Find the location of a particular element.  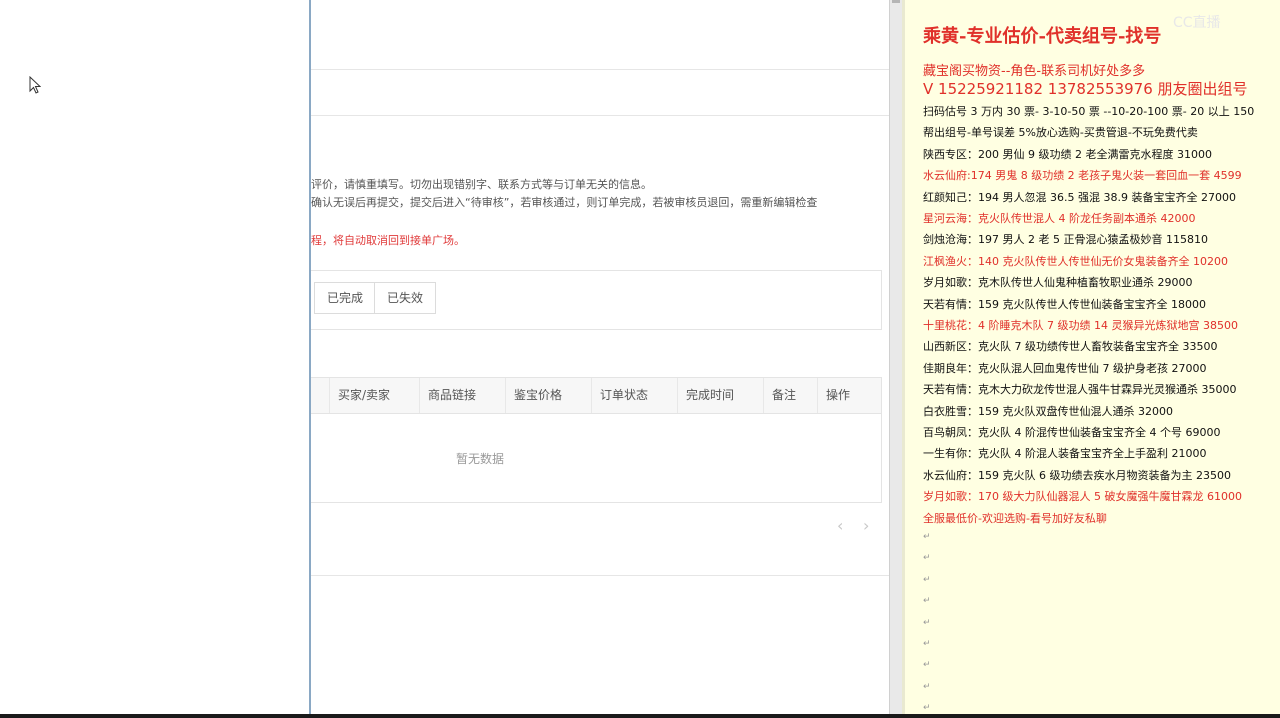

notice-warning-text: 程，将自动取消回到接单广场。 is located at coordinates (388, 240).